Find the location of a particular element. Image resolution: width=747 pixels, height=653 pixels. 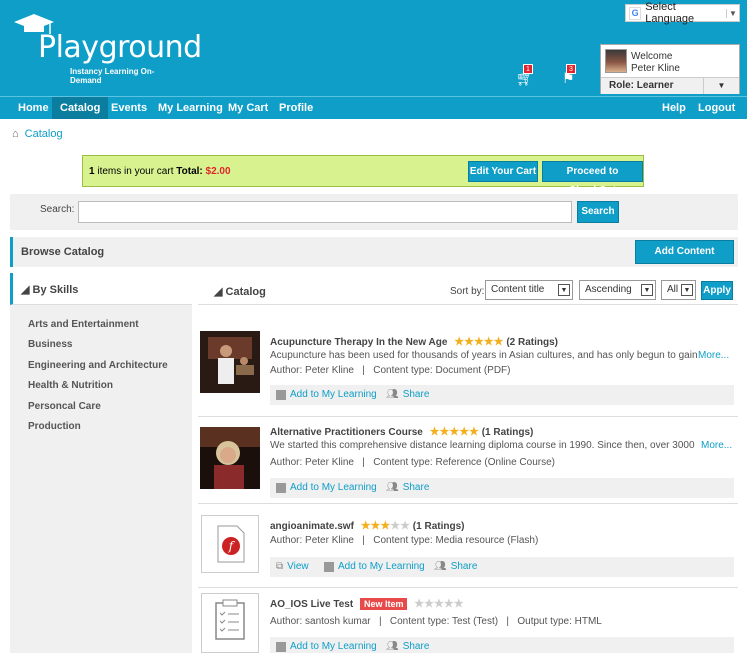

item-title: AO_IOS Live Test is located at coordinates (311, 604).